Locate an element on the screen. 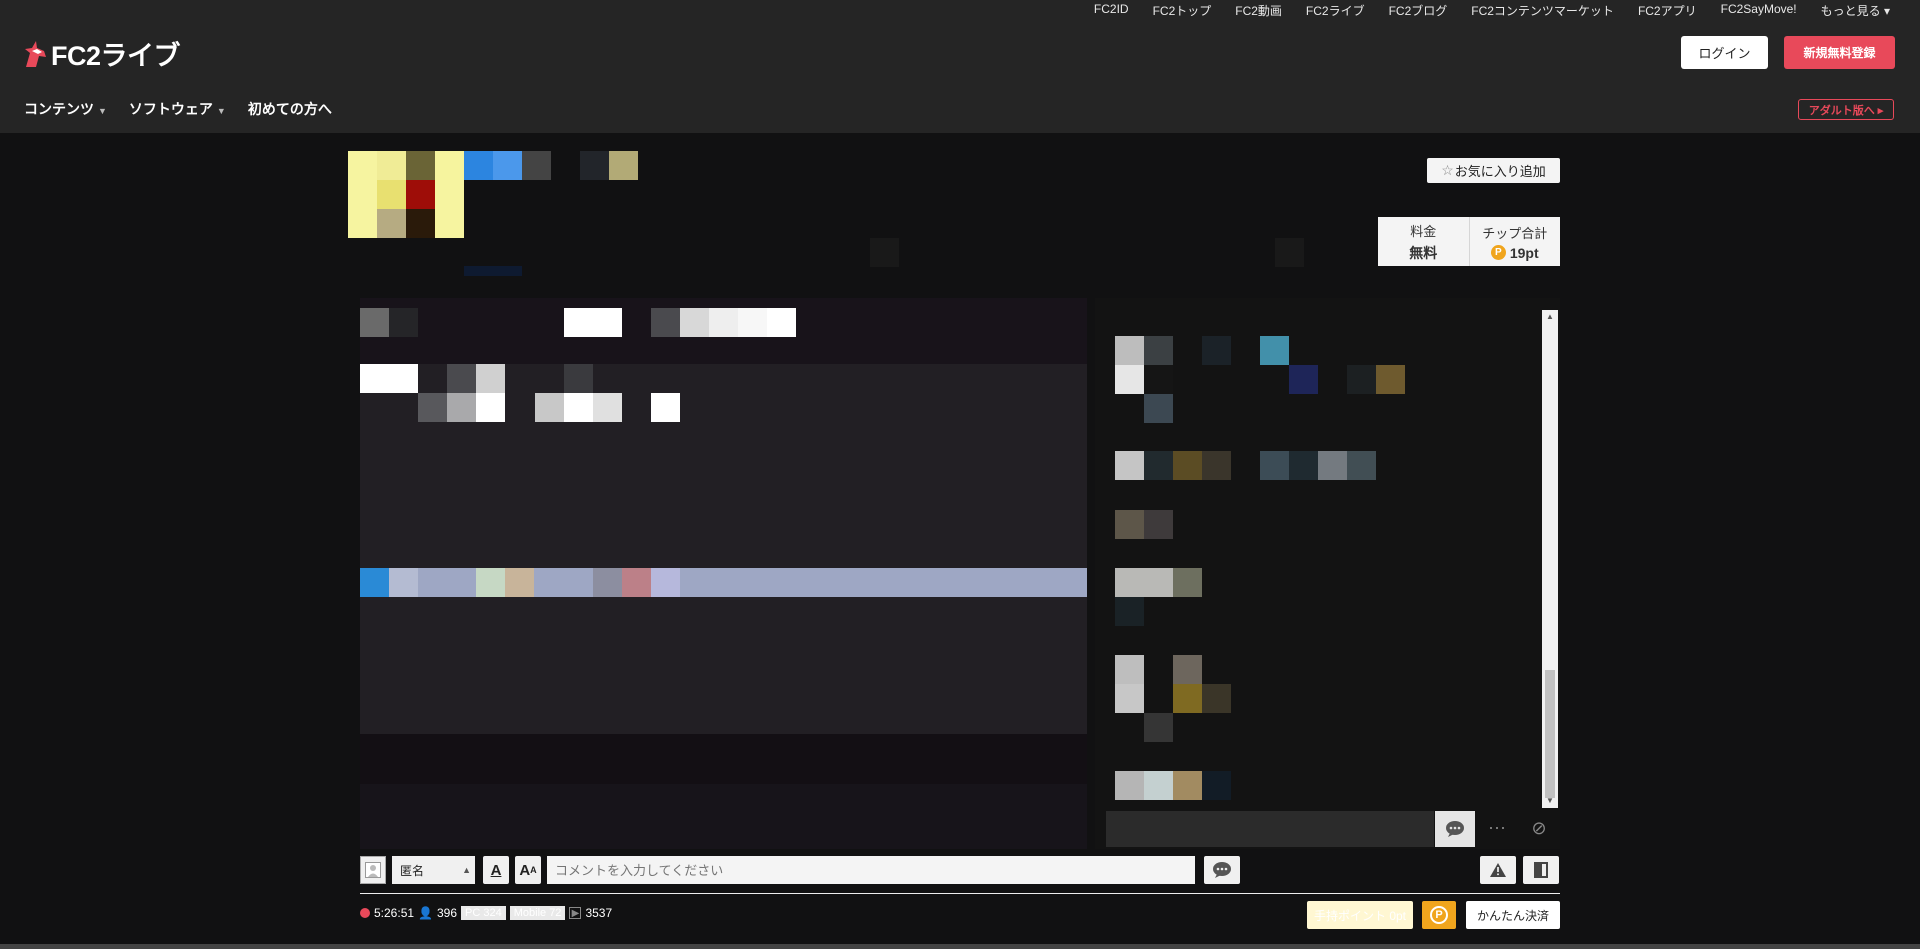  send-comment-button is located at coordinates (1222, 870).